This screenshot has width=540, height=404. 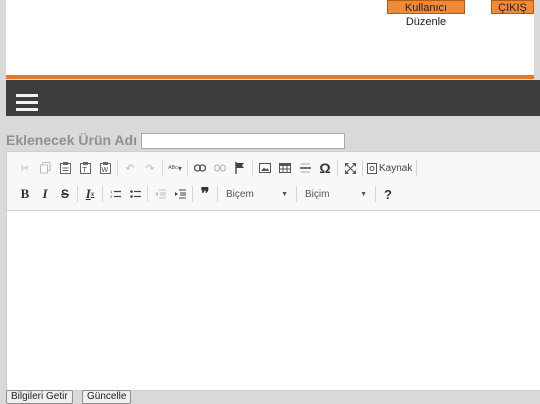 What do you see at coordinates (317, 194) in the screenshot?
I see `format-dropdown-label: Biçim` at bounding box center [317, 194].